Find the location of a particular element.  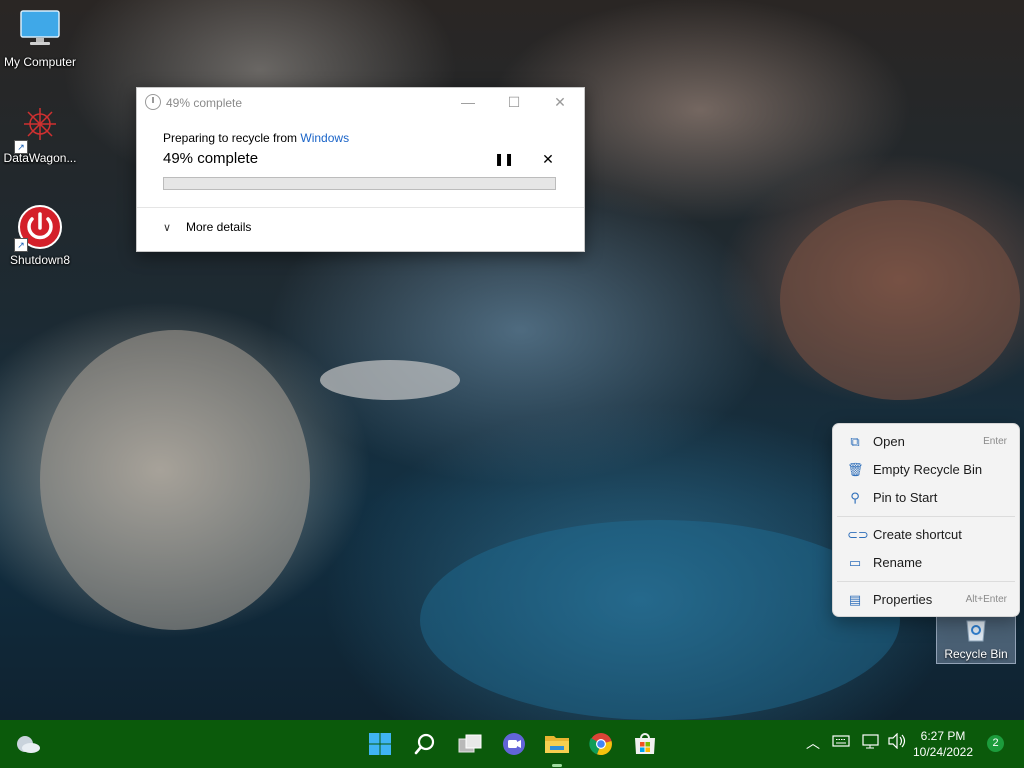

network-icon is located at coordinates (872, 743).